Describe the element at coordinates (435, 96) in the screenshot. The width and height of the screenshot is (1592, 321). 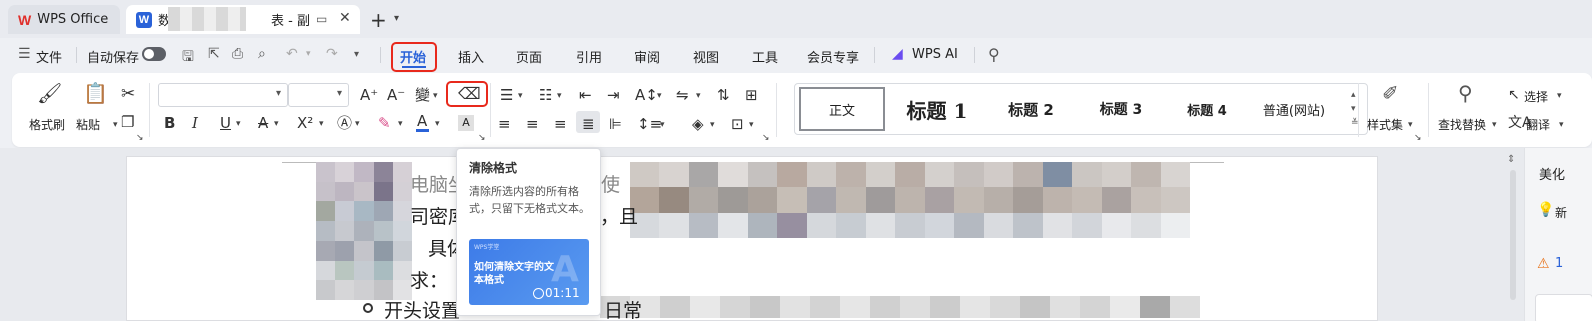
I see `phonetic-dropdown-icon: ▾` at that location.